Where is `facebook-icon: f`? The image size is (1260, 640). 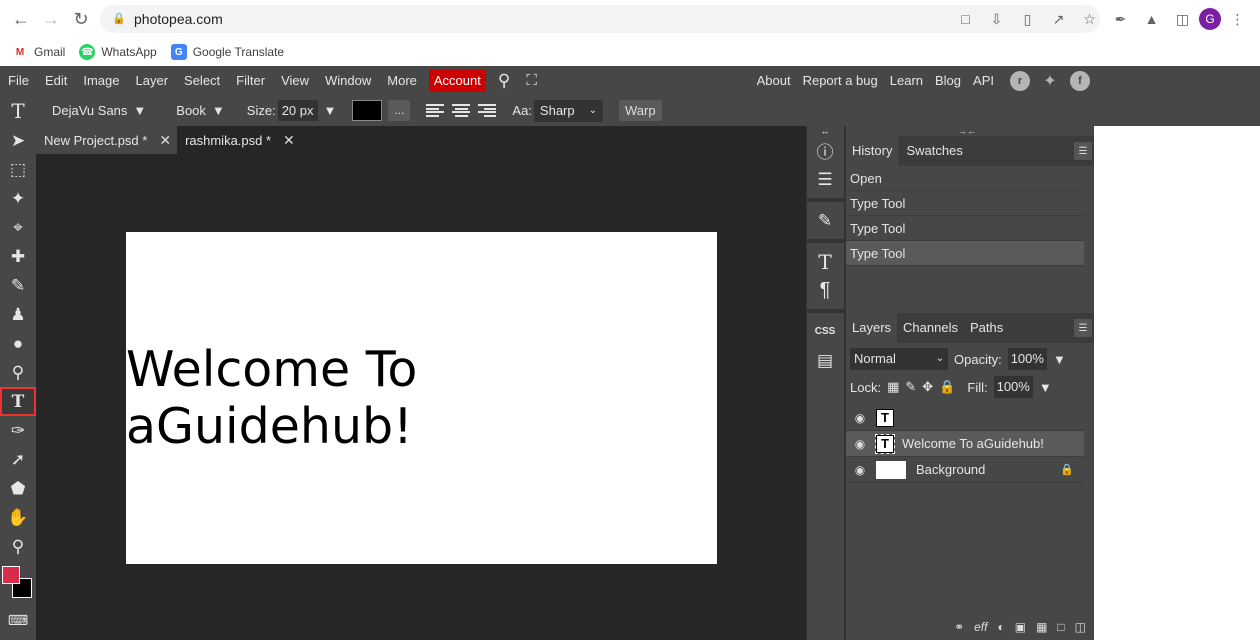
facebook-icon: f is located at coordinates (1080, 80).